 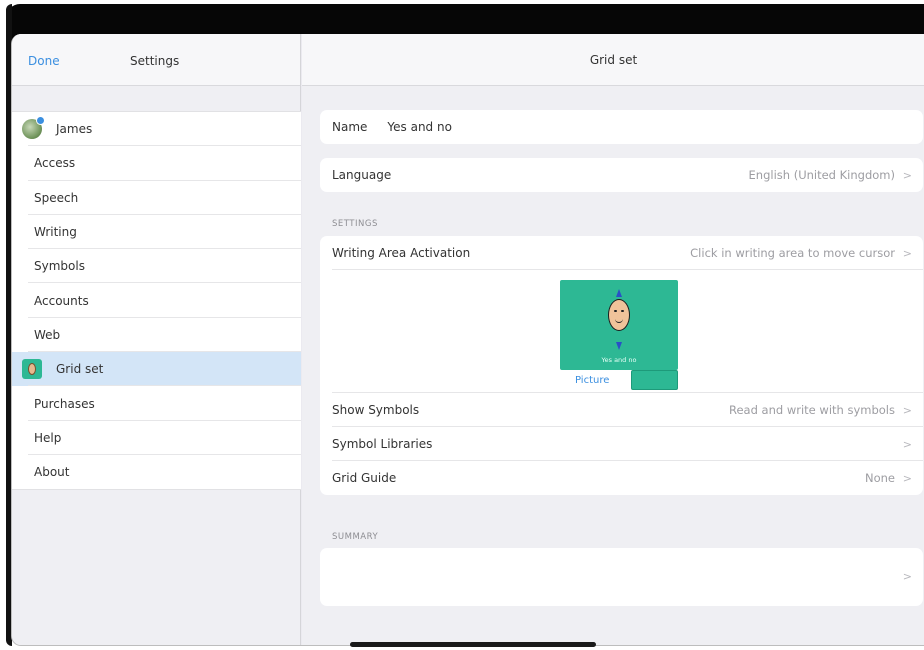 I want to click on name-card: Name Yes and no, so click(x=621, y=127).